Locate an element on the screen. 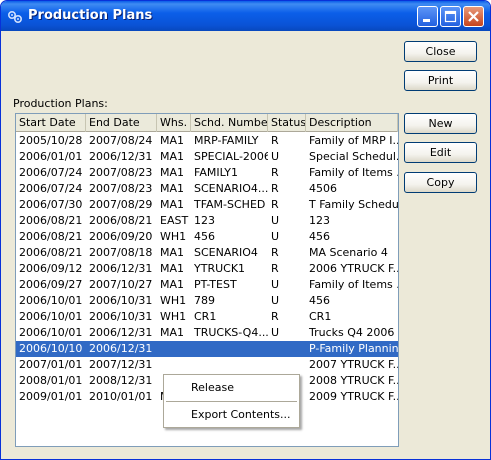 The image size is (491, 460). cell-start-date: 2006/07/30 is located at coordinates (51, 204).